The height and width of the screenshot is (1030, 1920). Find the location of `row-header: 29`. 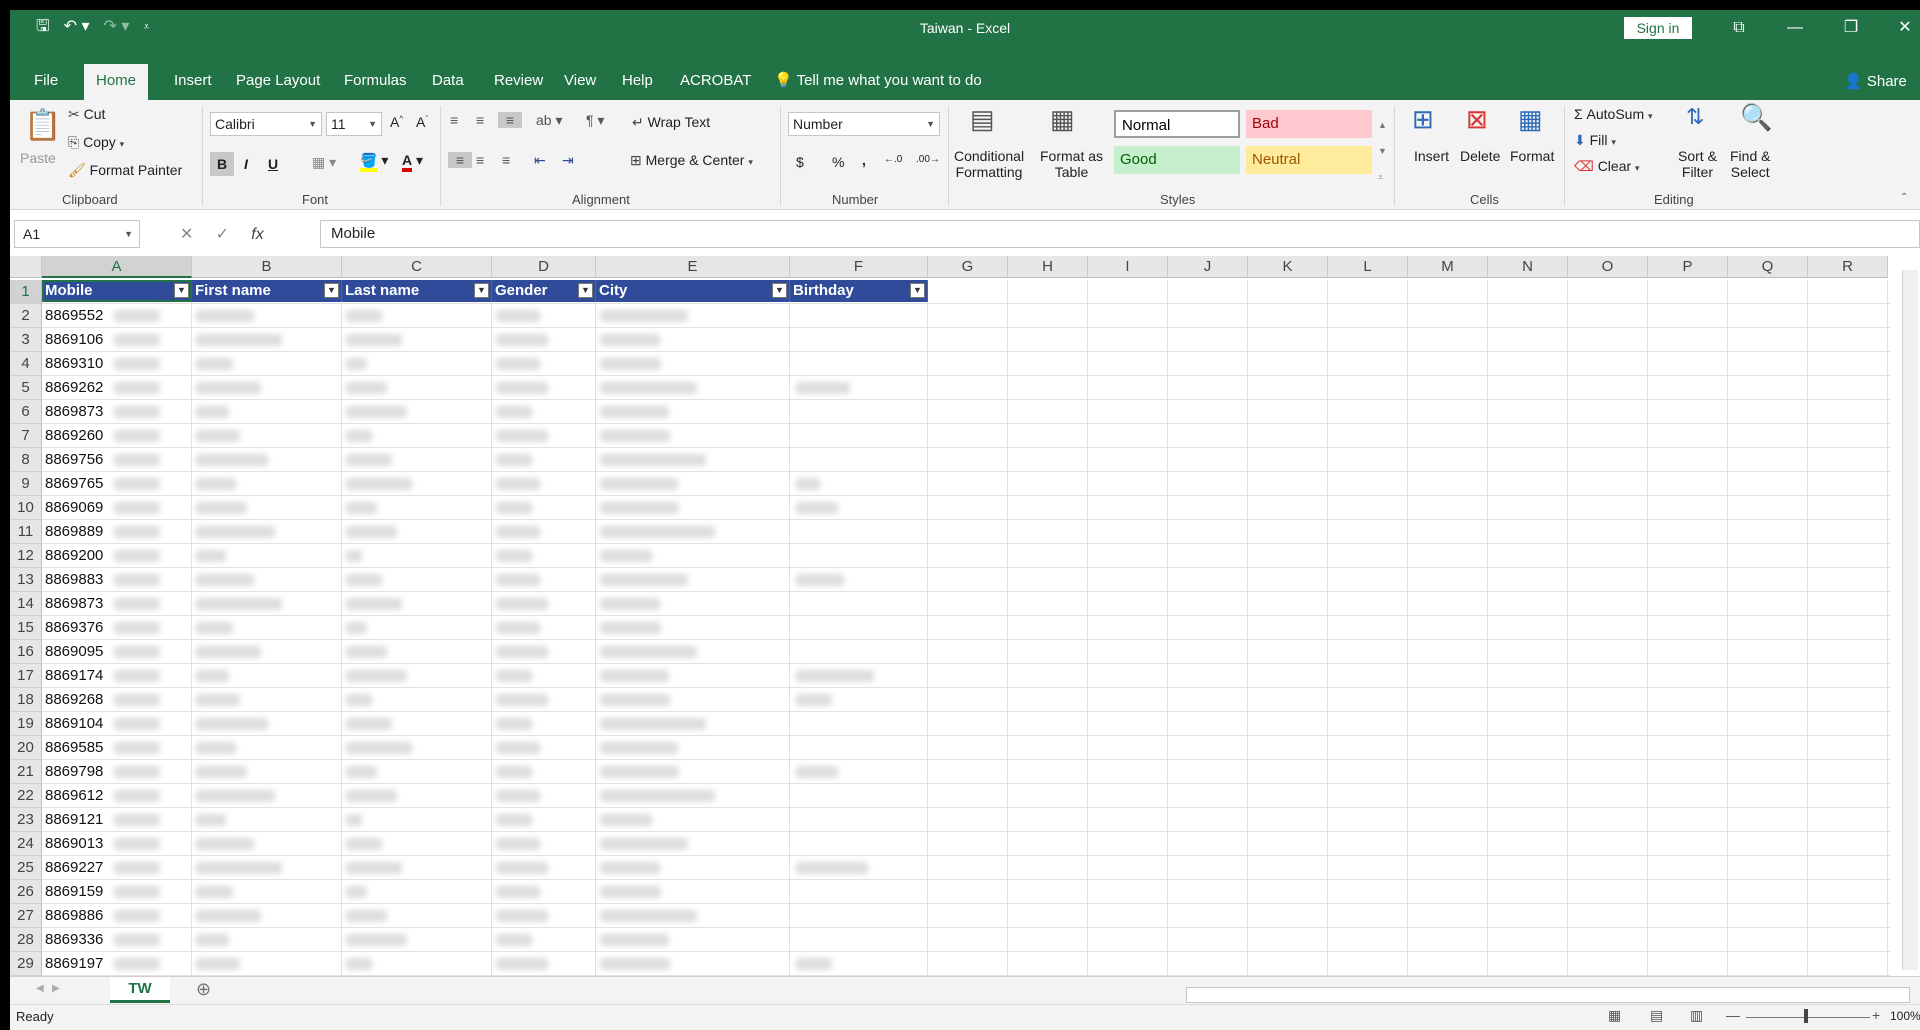

row-header: 29 is located at coordinates (26, 964).